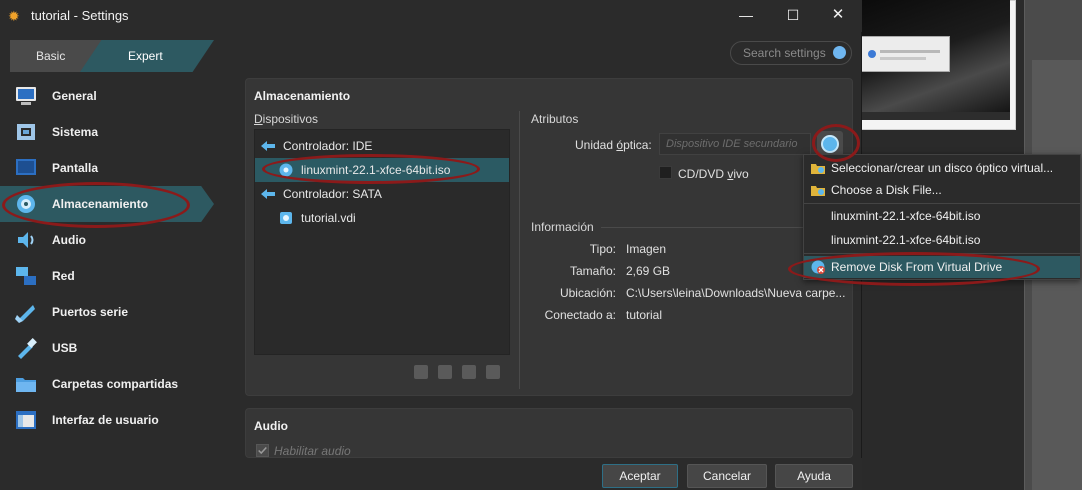  I want to click on menu-item-remove-disk: Remove Disk From Virtual Drive, so click(942, 267).